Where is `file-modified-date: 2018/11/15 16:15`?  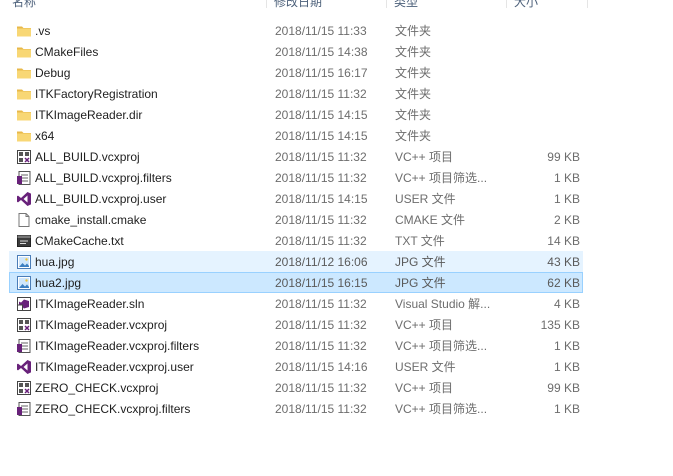 file-modified-date: 2018/11/15 16:15 is located at coordinates (321, 283).